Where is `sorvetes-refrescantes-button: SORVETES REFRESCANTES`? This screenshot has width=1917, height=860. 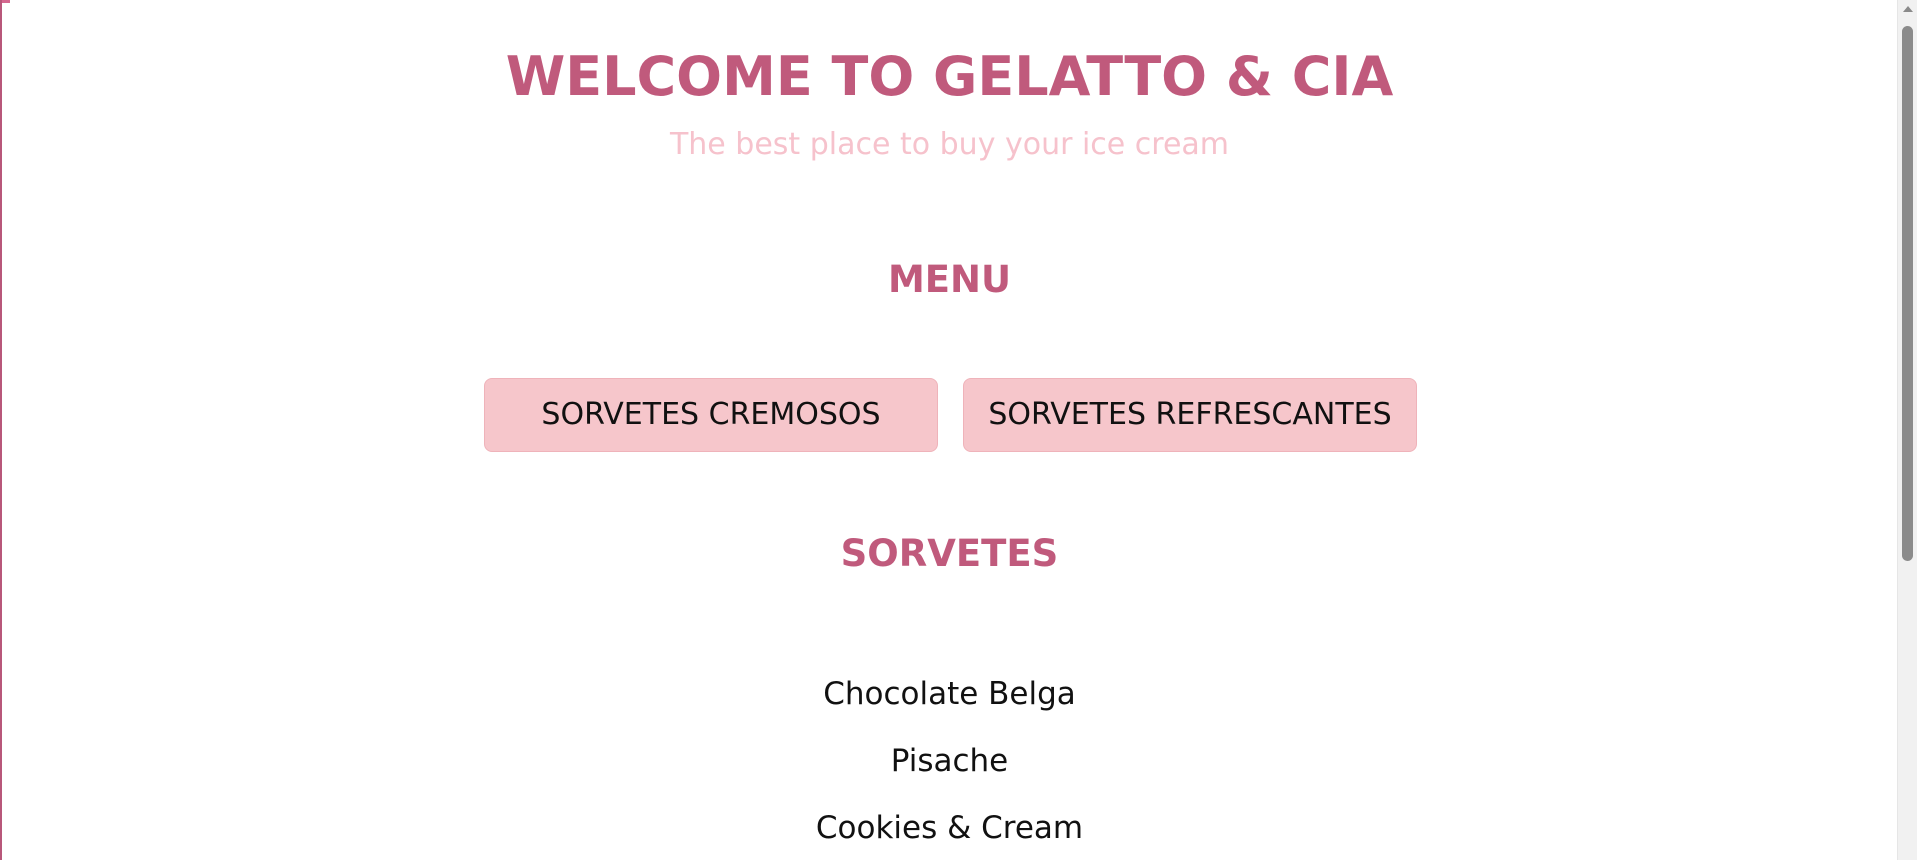
sorvetes-refrescantes-button: SORVETES REFRESCANTES is located at coordinates (1190, 415).